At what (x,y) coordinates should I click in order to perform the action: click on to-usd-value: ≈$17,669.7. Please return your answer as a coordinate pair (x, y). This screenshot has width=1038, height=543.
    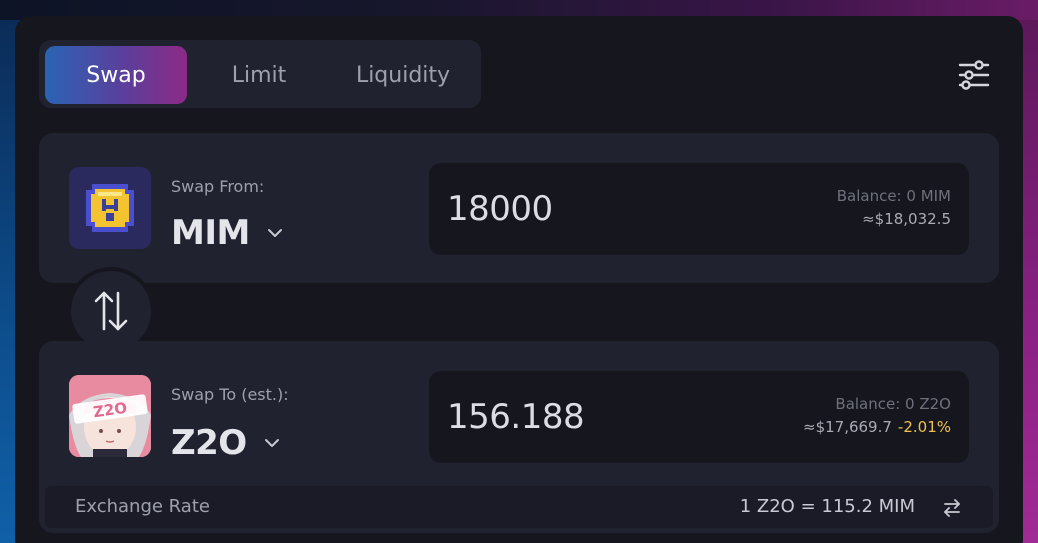
    Looking at the image, I should click on (847, 427).